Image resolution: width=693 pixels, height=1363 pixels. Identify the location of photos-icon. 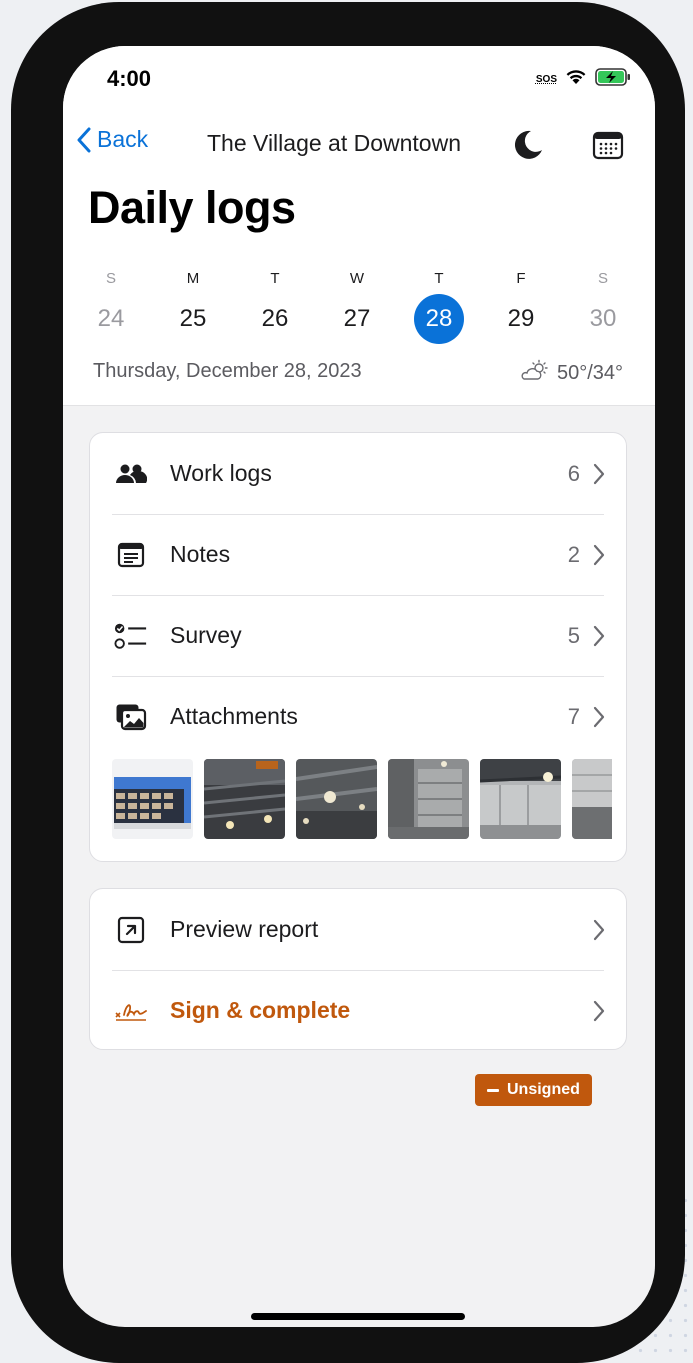
(131, 717).